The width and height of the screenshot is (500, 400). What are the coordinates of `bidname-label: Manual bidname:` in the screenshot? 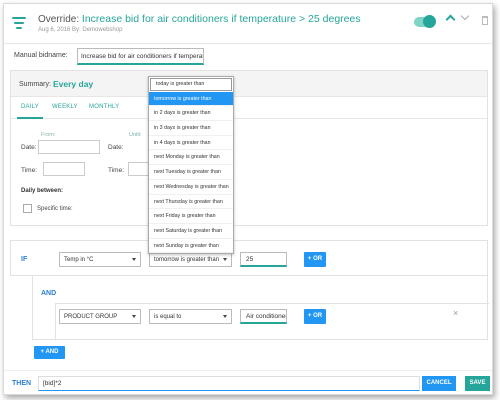 It's located at (41, 55).